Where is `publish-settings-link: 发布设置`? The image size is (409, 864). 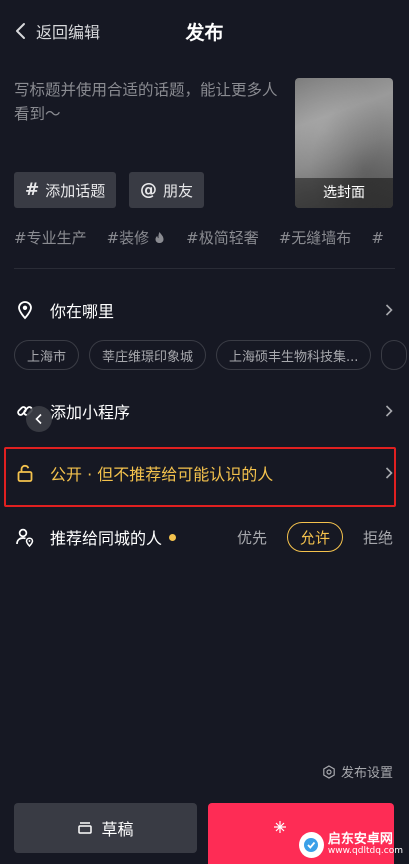
publish-settings-link: 发布设置 is located at coordinates (357, 771).